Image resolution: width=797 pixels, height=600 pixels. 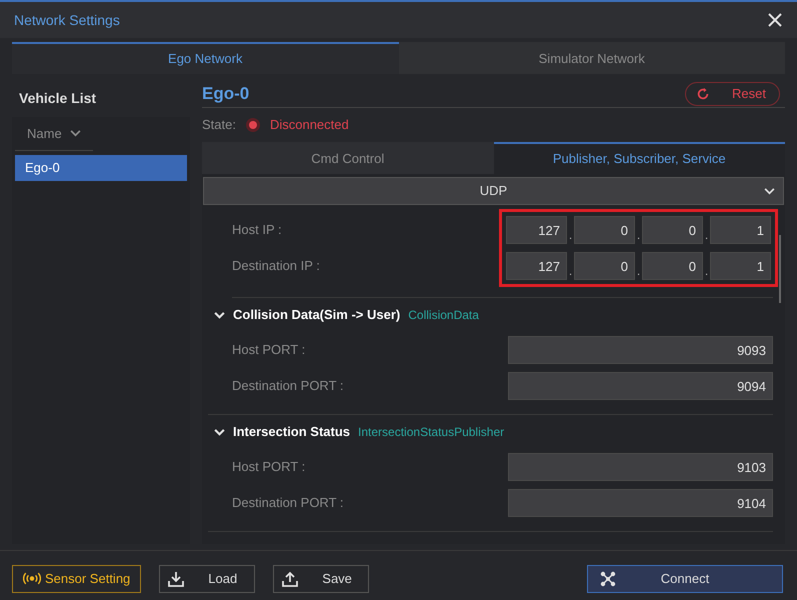 I want to click on download-icon, so click(x=176, y=578).